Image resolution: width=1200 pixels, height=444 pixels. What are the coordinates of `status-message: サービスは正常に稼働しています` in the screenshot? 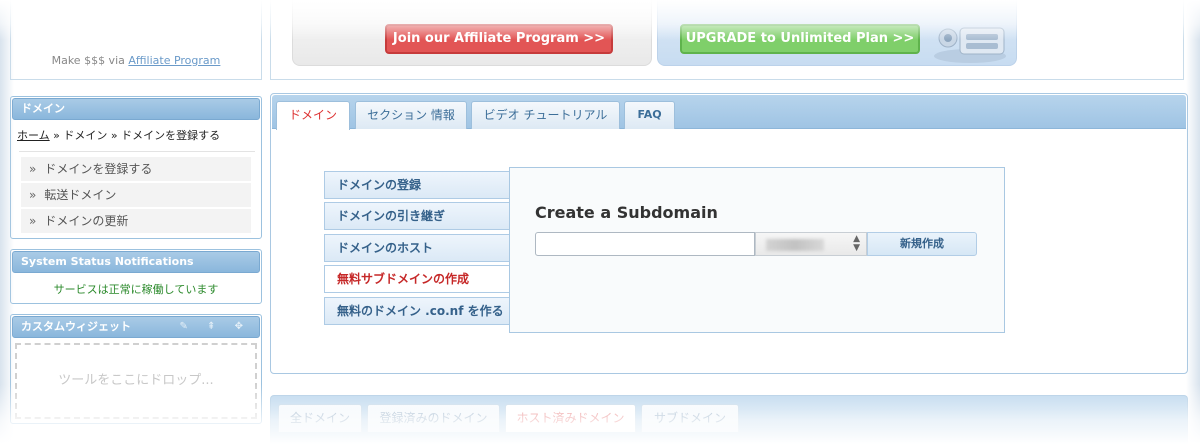 It's located at (136, 289).